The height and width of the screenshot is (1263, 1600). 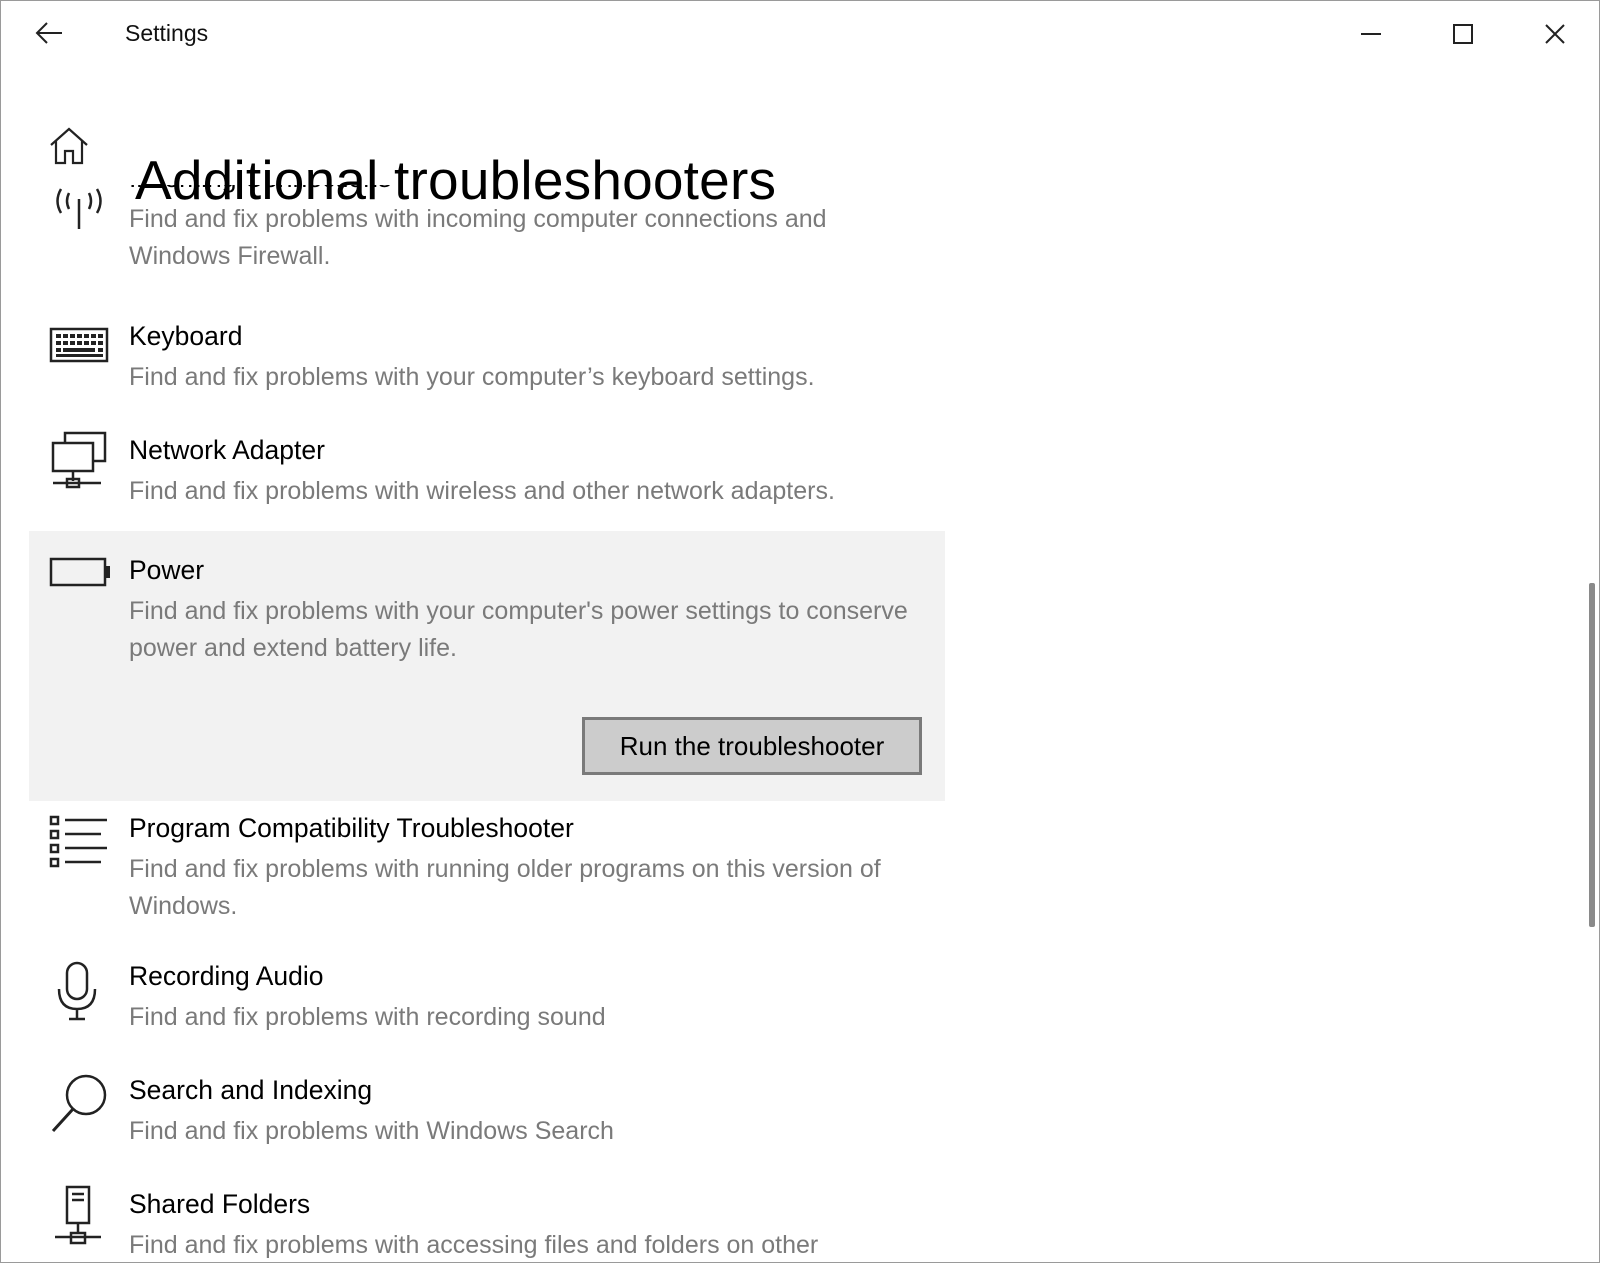 What do you see at coordinates (351, 828) in the screenshot?
I see `item-name: Program Compatibility Troubleshooter` at bounding box center [351, 828].